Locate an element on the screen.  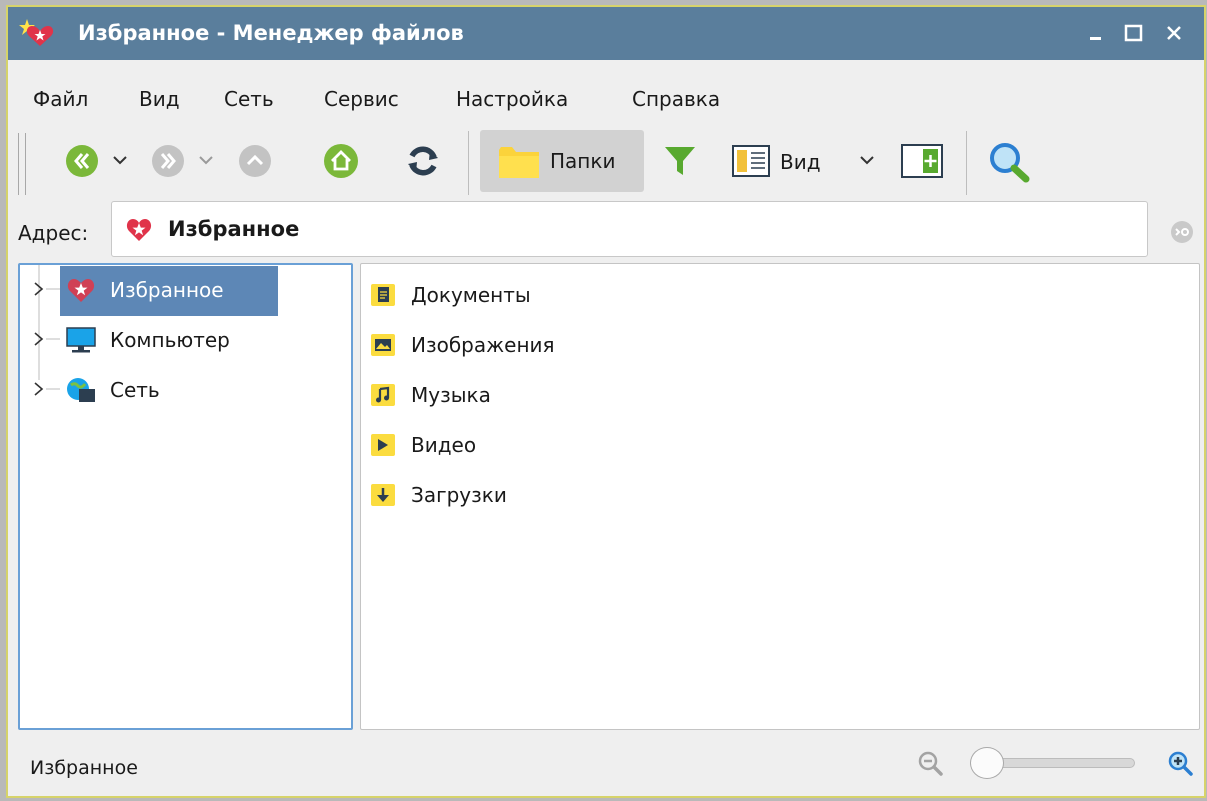
search-button is located at coordinates (1010, 162).